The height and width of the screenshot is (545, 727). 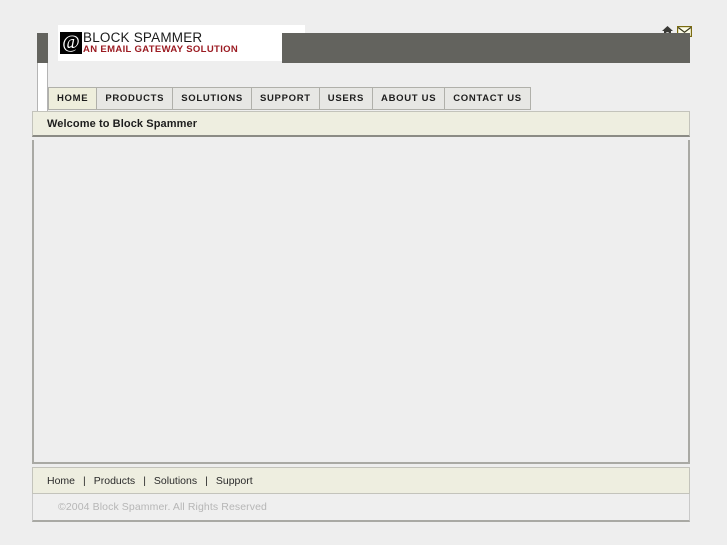 I want to click on brand-tagline: AN EMAIL GATEWAY SOLUTION, so click(x=161, y=50).